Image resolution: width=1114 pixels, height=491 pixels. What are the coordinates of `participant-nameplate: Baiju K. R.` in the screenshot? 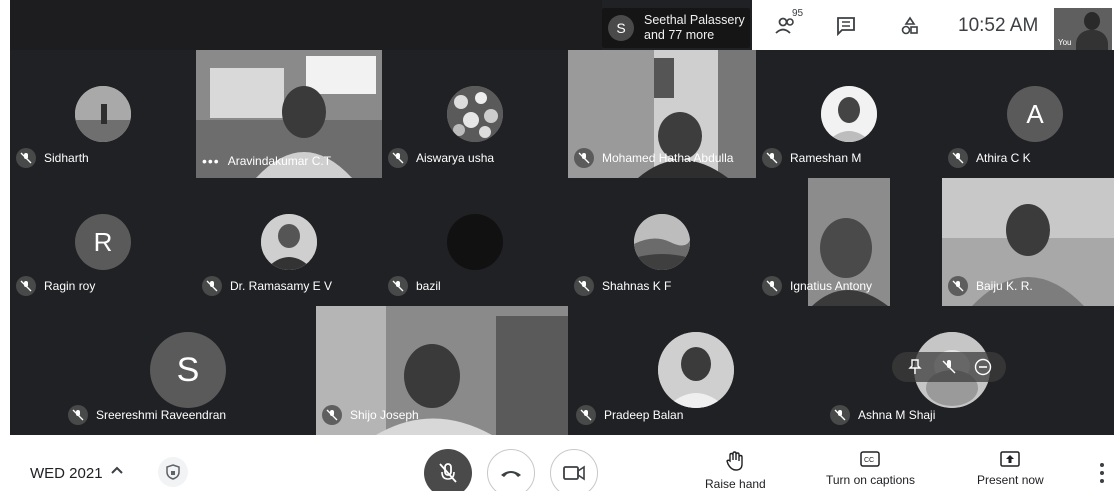 It's located at (990, 286).